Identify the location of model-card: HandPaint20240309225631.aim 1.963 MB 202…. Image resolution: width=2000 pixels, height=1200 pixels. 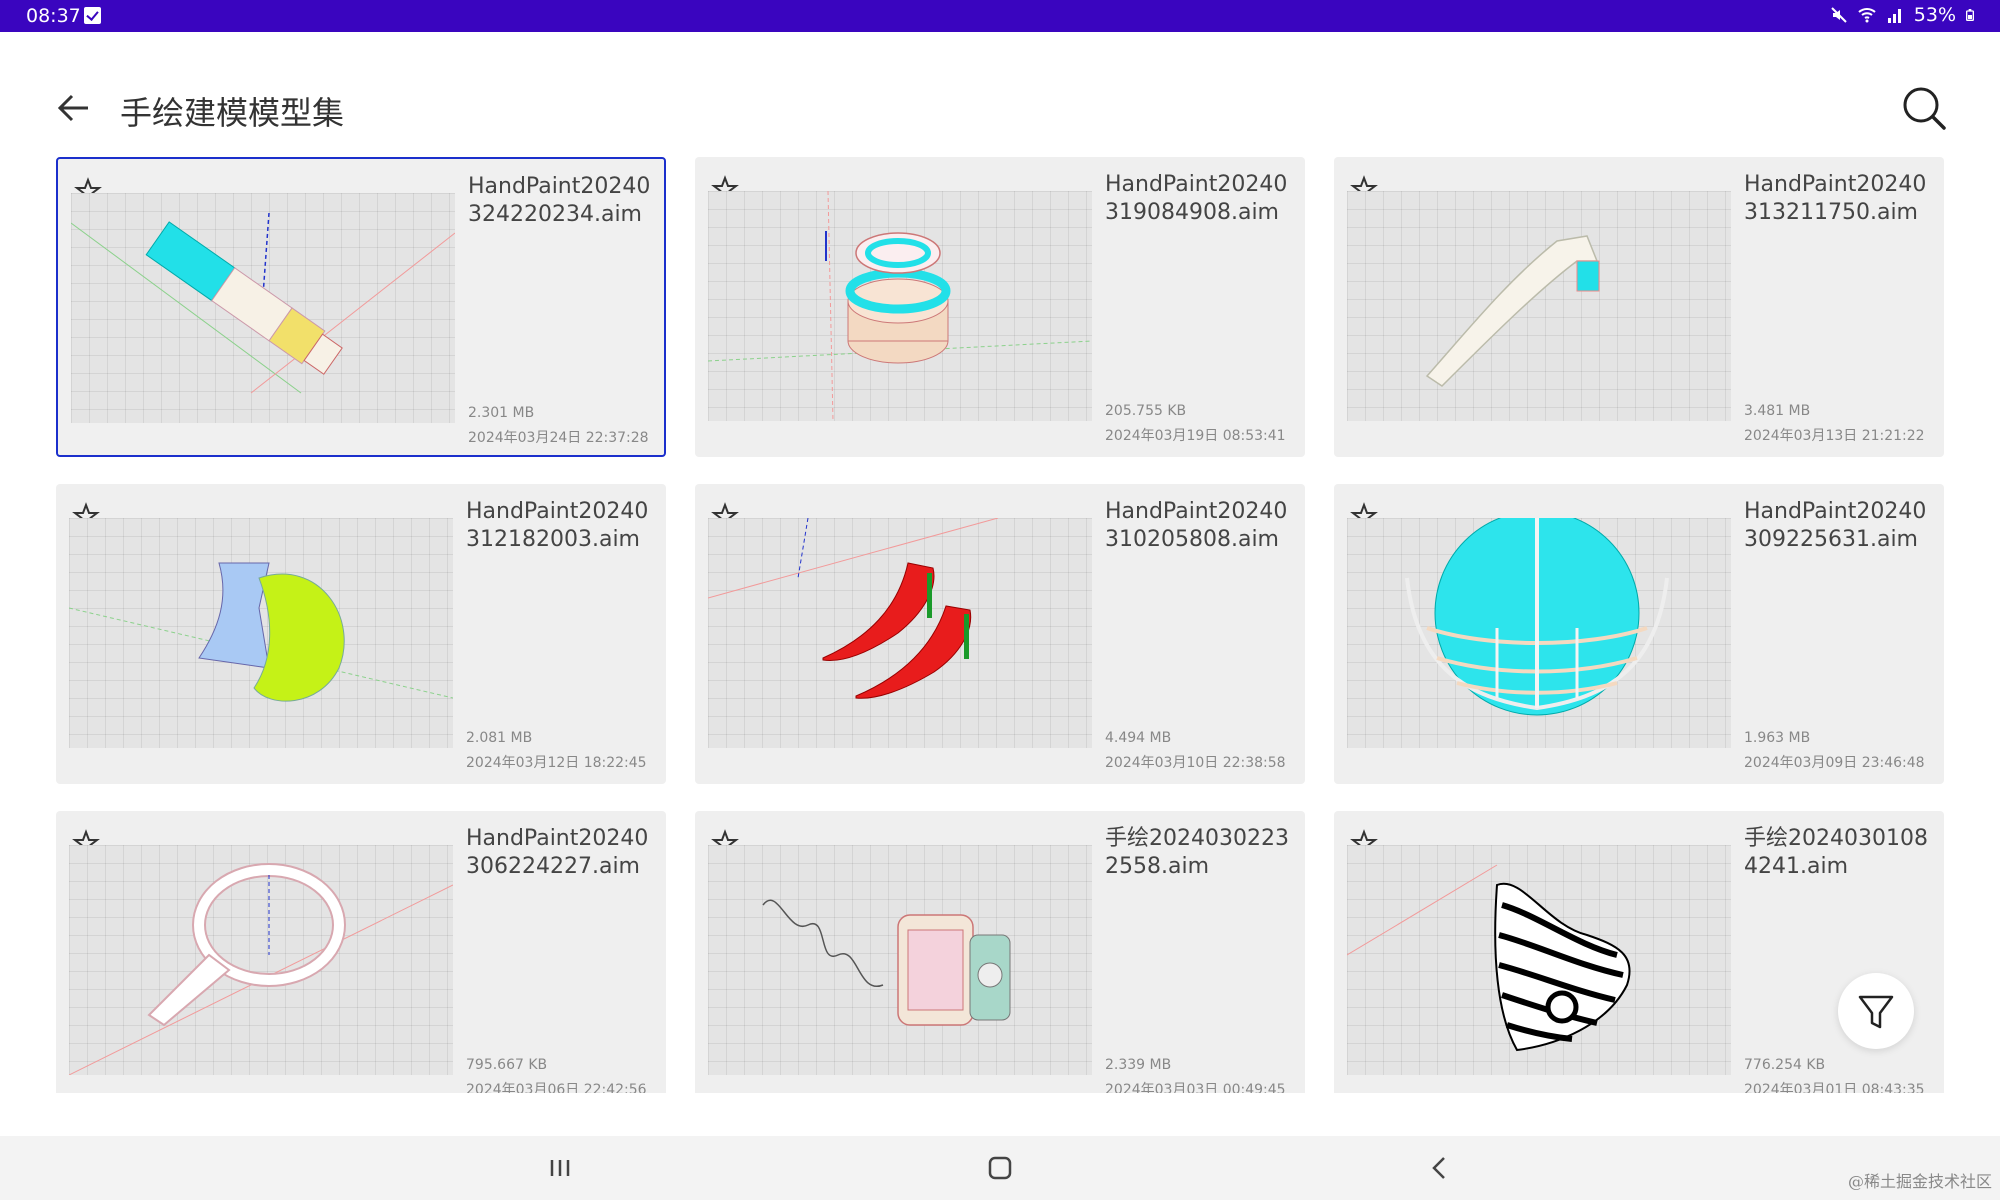
(1639, 634).